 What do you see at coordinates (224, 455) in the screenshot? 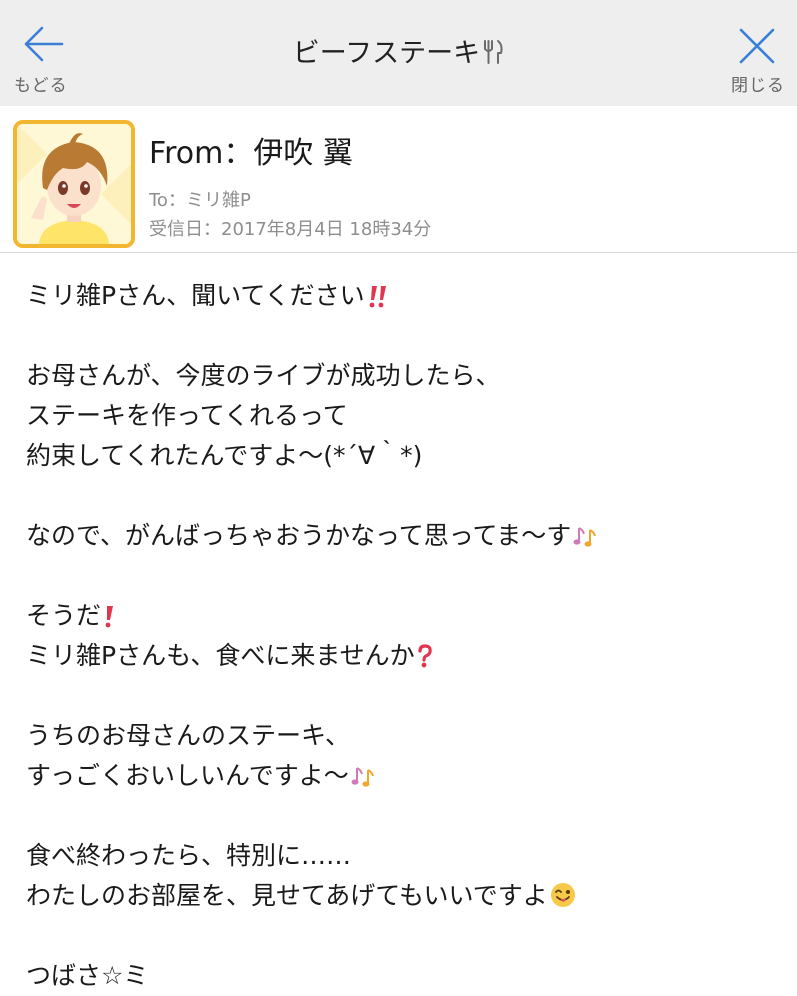
I see `body-line: 約束してくれたんですよ〜(*´∀｀*)` at bounding box center [224, 455].